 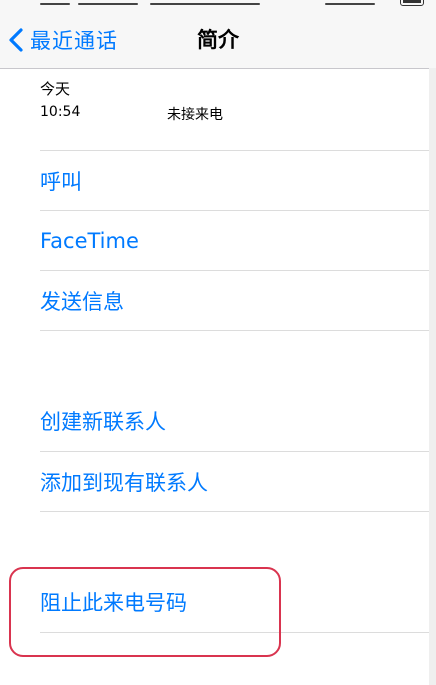 I want to click on status-bar, so click(x=218, y=6).